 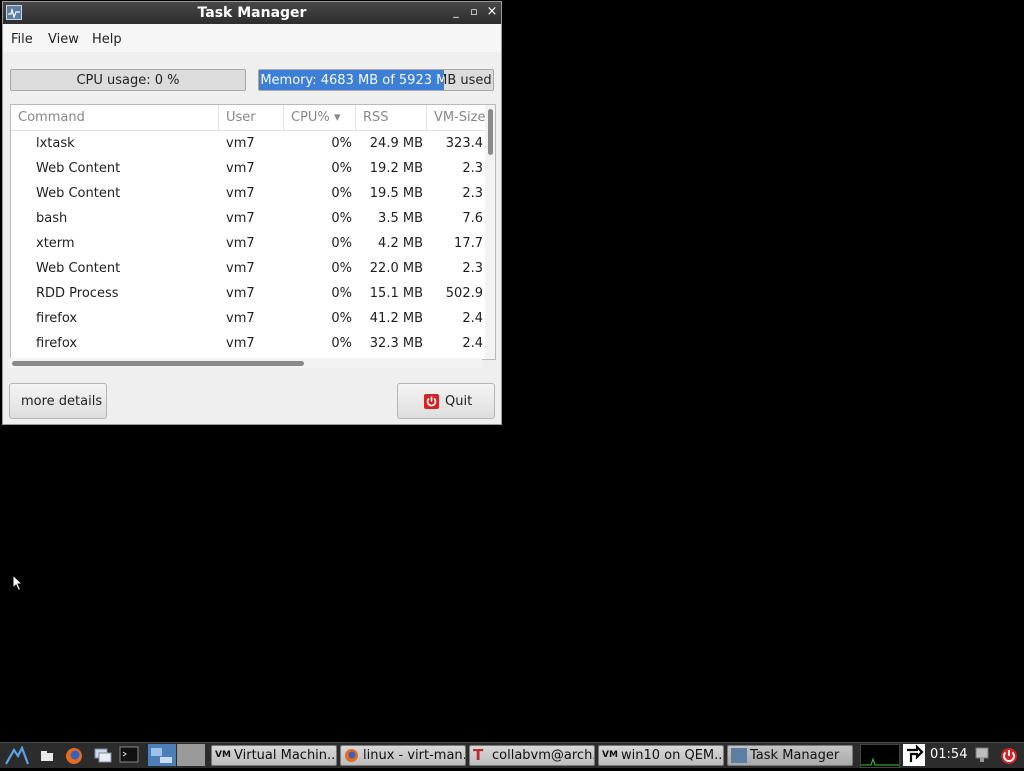 What do you see at coordinates (52, 218) in the screenshot?
I see `cell-command: bash` at bounding box center [52, 218].